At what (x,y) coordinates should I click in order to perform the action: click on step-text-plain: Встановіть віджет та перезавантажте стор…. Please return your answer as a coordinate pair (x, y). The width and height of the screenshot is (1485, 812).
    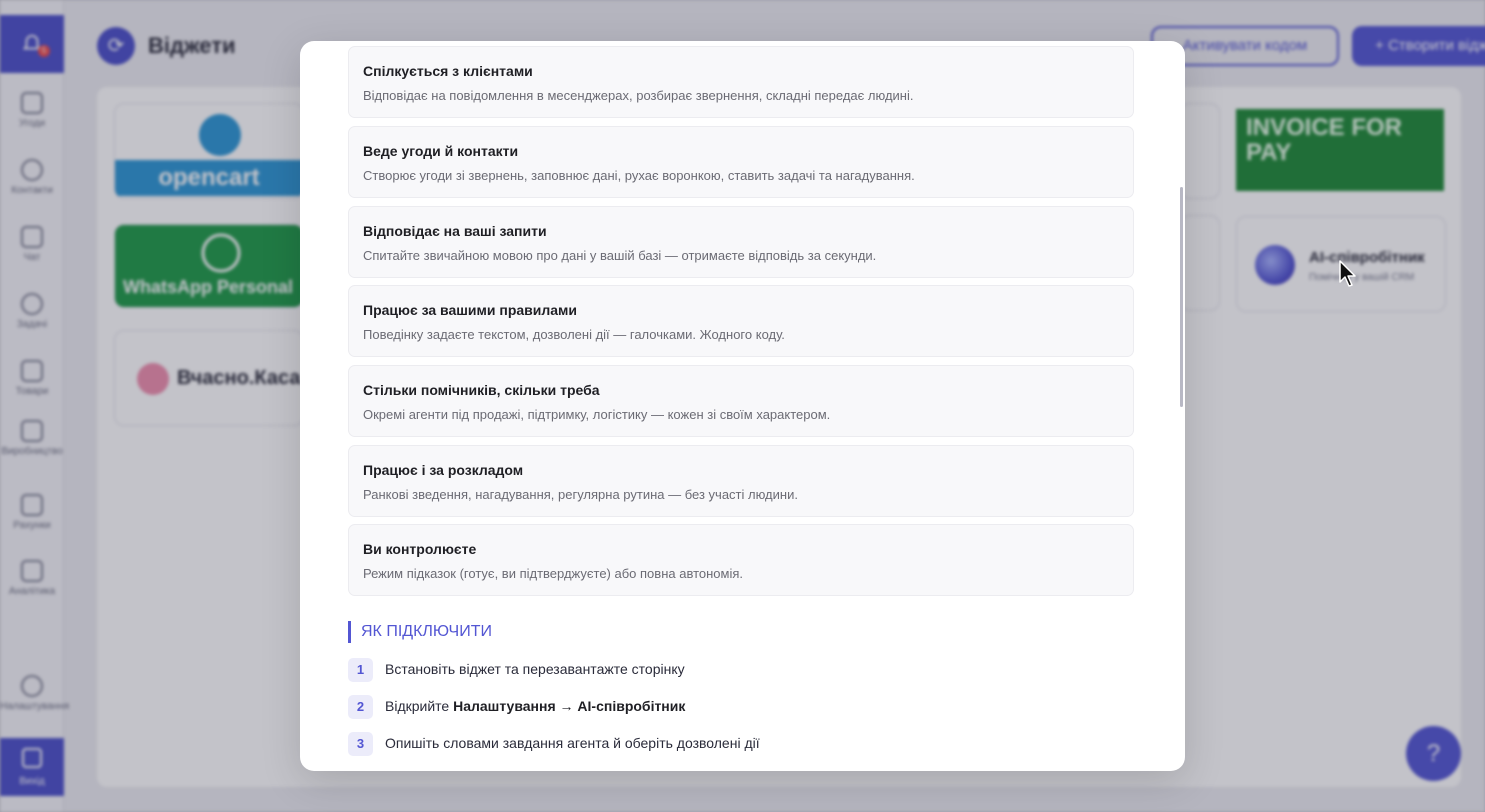
    Looking at the image, I should click on (535, 669).